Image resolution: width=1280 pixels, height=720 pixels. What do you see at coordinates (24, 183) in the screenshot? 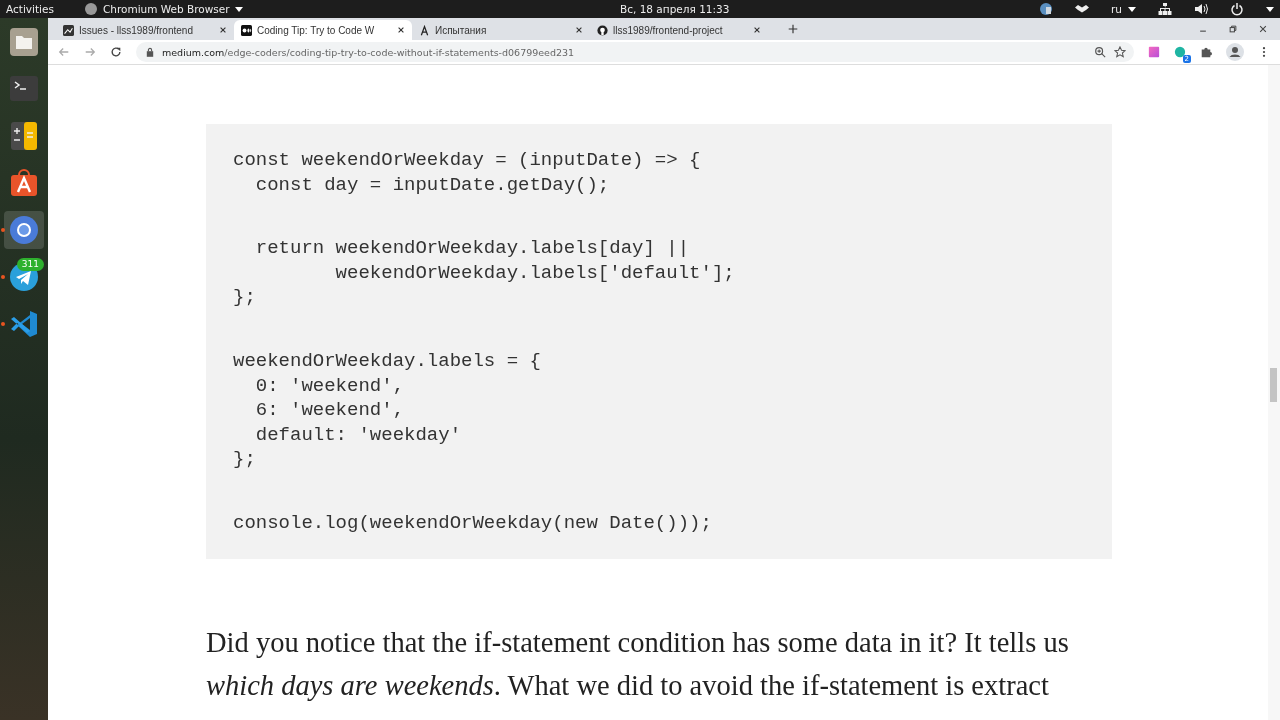
I see `shopping-bag-icon` at bounding box center [24, 183].